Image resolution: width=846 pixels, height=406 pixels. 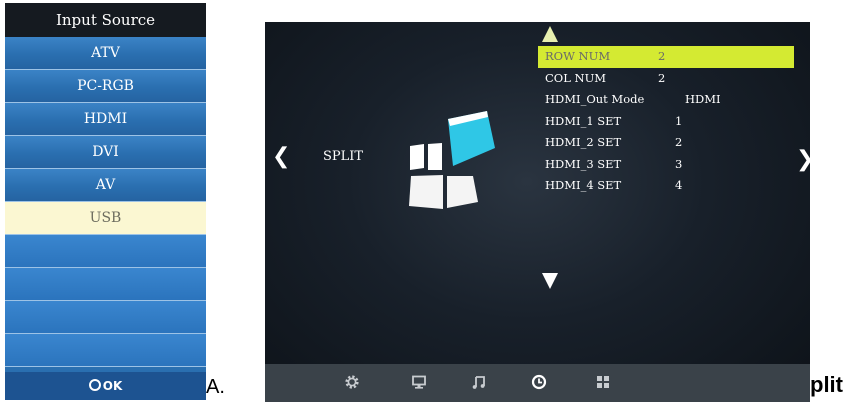 I want to click on left-arrow-icon: ❮, so click(x=281, y=157).